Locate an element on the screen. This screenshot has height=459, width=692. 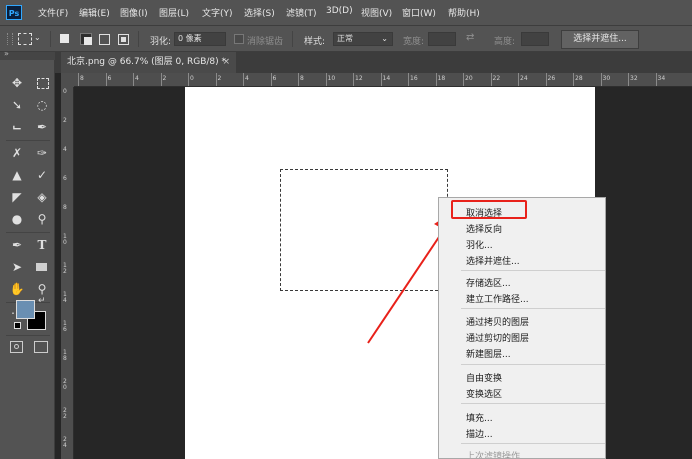
menu-window: 窗口(W) is located at coordinates (419, 12).